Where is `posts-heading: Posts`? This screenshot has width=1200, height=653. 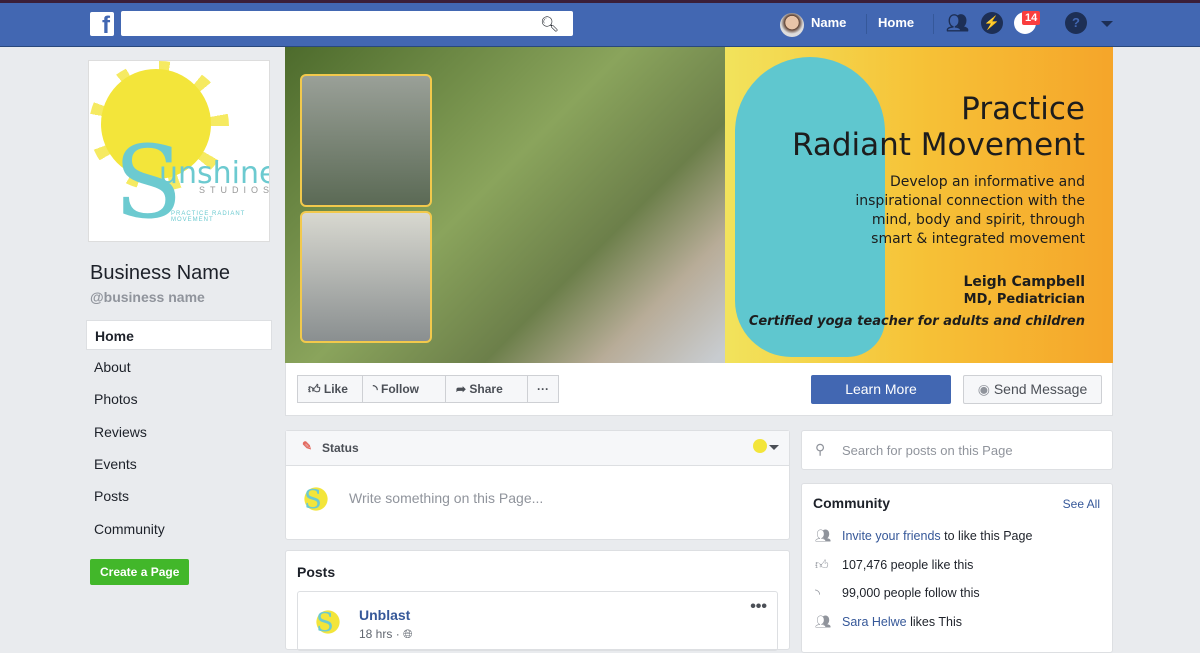
posts-heading: Posts is located at coordinates (316, 572).